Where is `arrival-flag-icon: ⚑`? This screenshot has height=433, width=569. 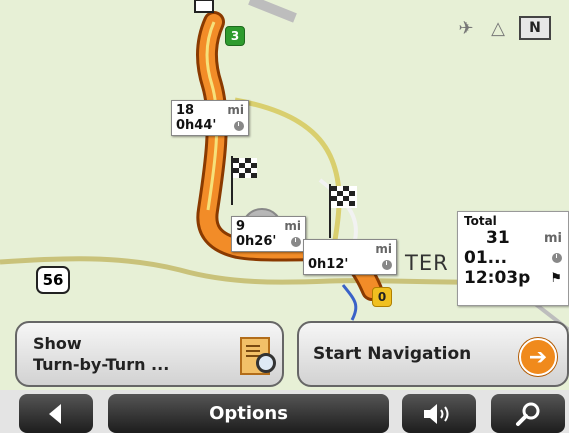
arrival-flag-icon: ⚑ is located at coordinates (556, 278).